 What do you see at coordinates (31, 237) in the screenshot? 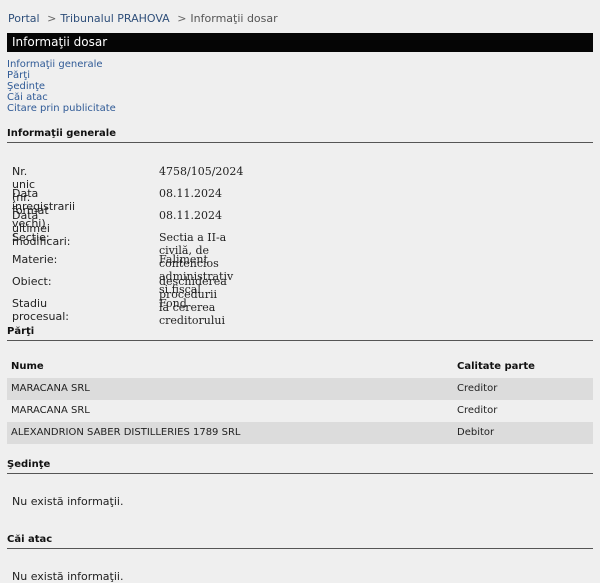
I see `info-label: Sectie:` at bounding box center [31, 237].